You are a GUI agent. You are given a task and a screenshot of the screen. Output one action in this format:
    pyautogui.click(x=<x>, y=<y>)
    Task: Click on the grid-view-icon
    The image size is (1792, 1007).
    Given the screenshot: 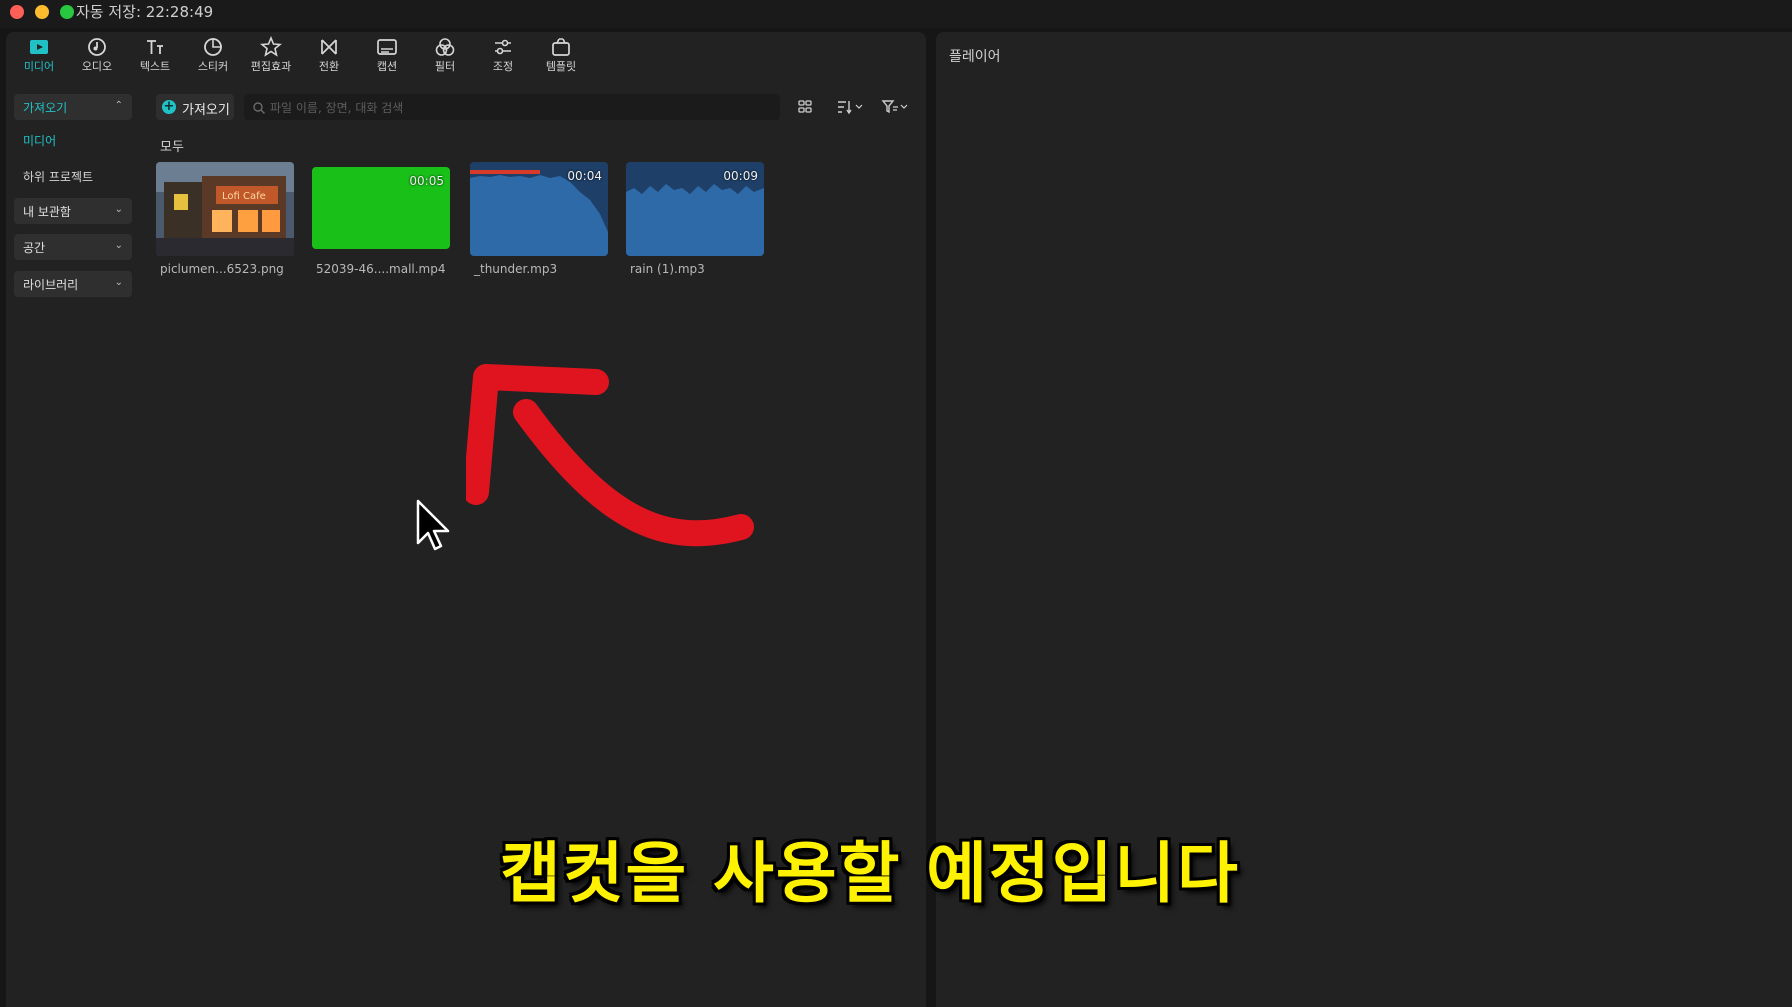 What is the action you would take?
    pyautogui.click(x=807, y=107)
    